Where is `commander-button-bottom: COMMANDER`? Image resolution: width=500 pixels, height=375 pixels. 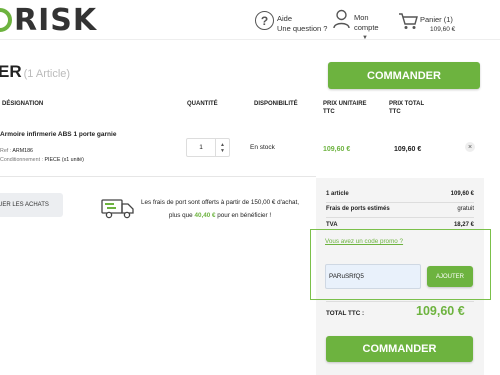
commander-button-bottom: COMMANDER is located at coordinates (399, 349).